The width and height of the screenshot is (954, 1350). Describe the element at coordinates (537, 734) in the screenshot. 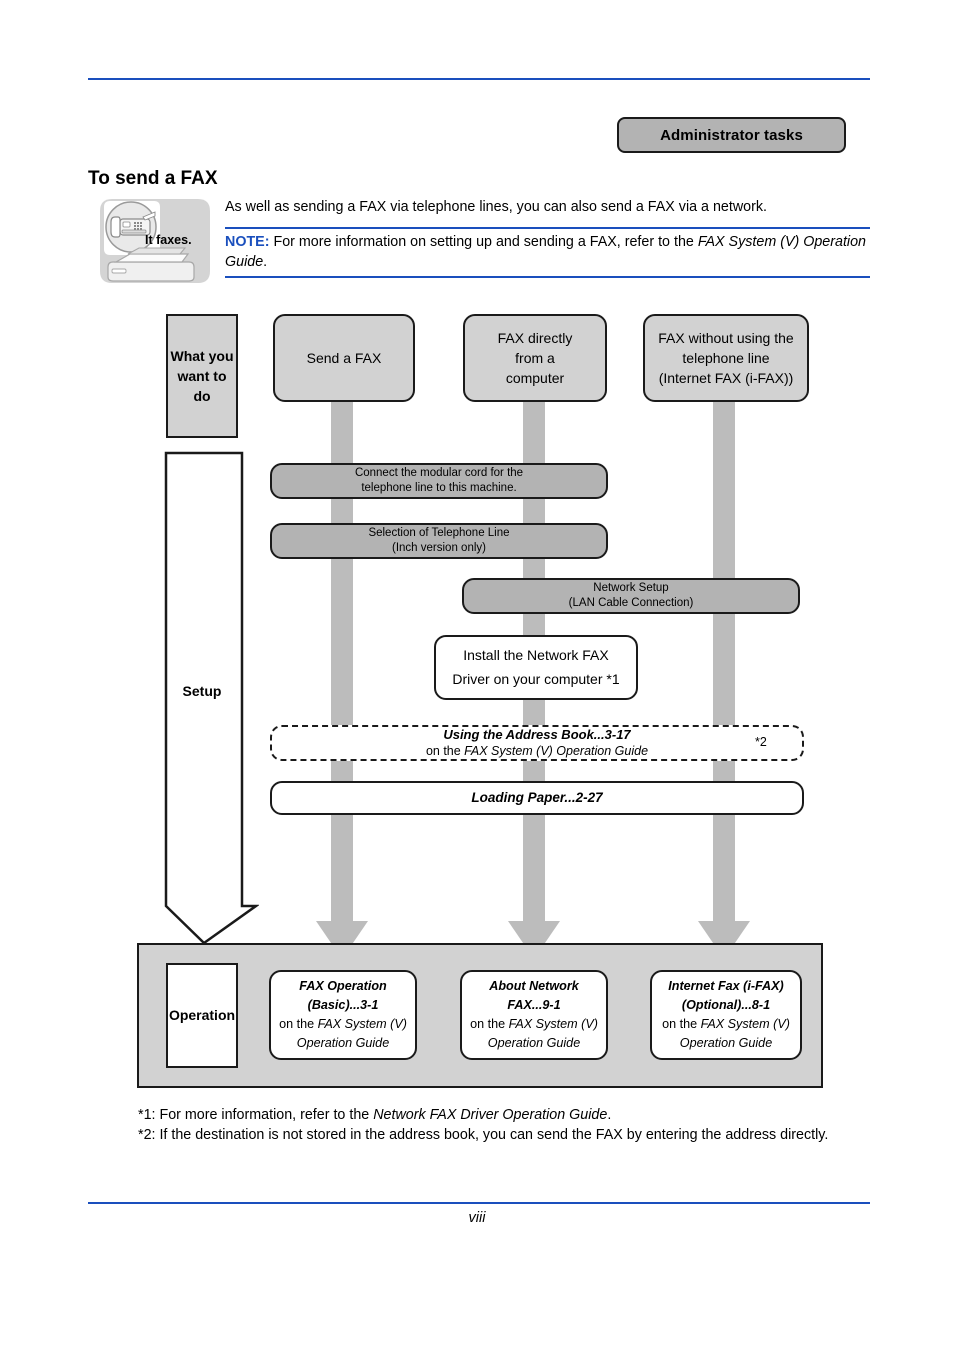

I see `address-book-title: Using the Address Book...3-17` at that location.